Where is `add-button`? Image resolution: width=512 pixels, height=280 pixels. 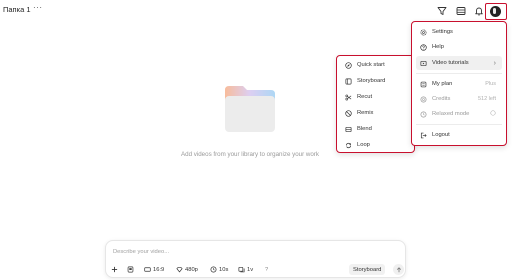 add-button is located at coordinates (115, 269).